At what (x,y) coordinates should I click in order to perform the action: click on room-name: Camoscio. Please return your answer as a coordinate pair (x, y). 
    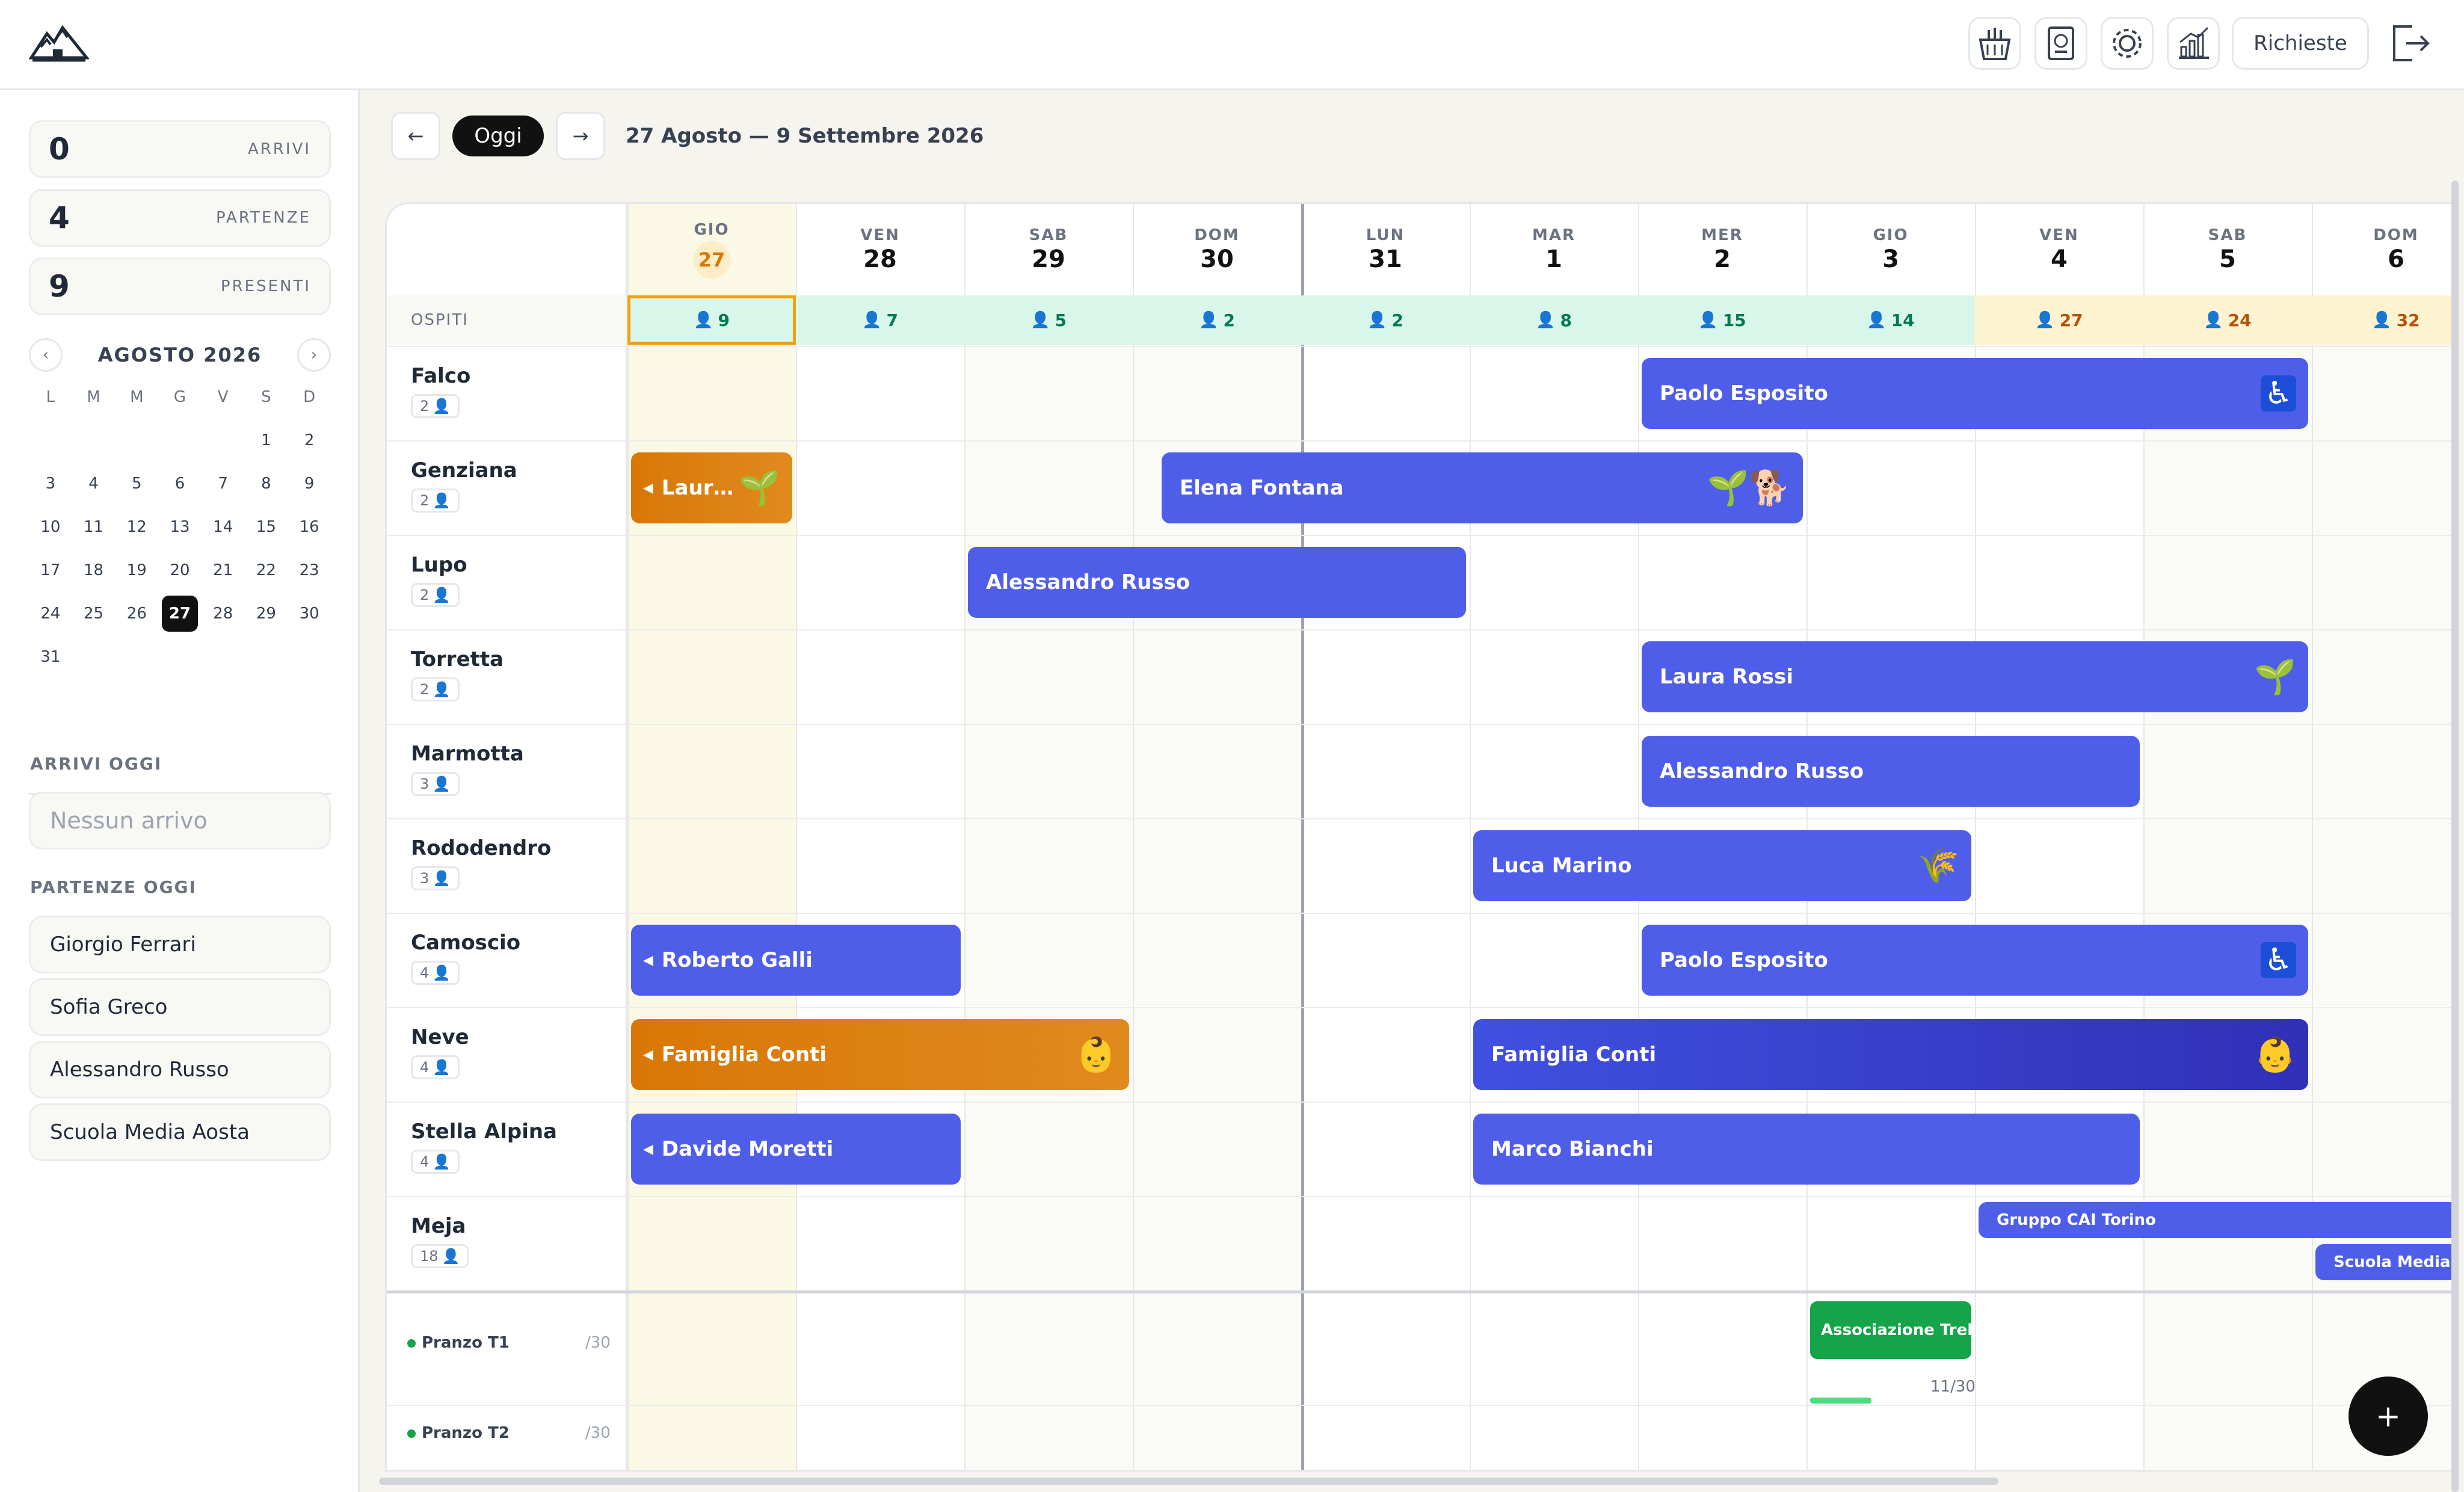
    Looking at the image, I should click on (466, 943).